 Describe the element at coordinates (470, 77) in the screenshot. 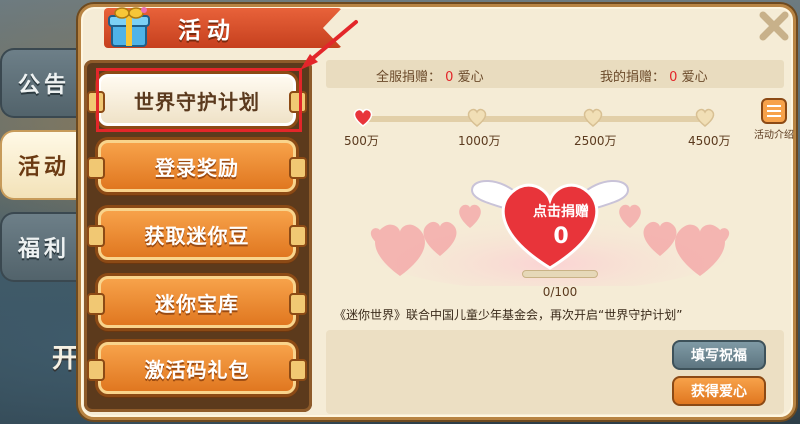

I see `server-donation-unit: 爱心` at that location.